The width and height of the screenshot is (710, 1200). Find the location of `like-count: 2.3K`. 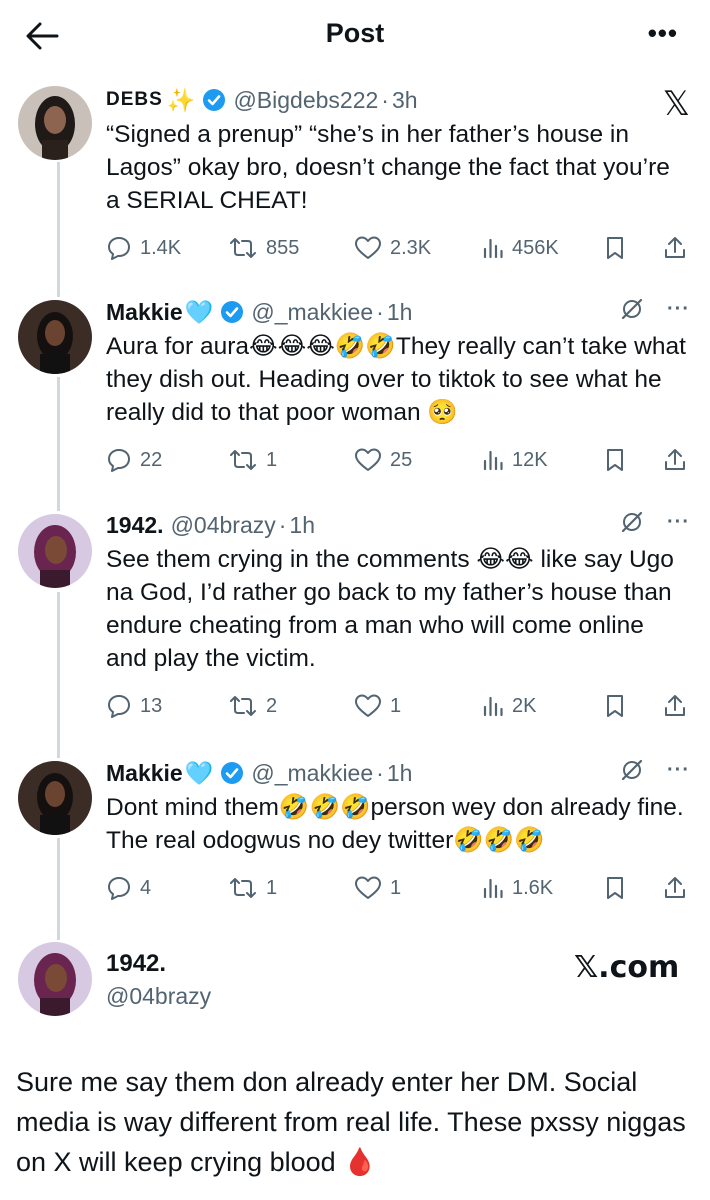

like-count: 2.3K is located at coordinates (411, 247).